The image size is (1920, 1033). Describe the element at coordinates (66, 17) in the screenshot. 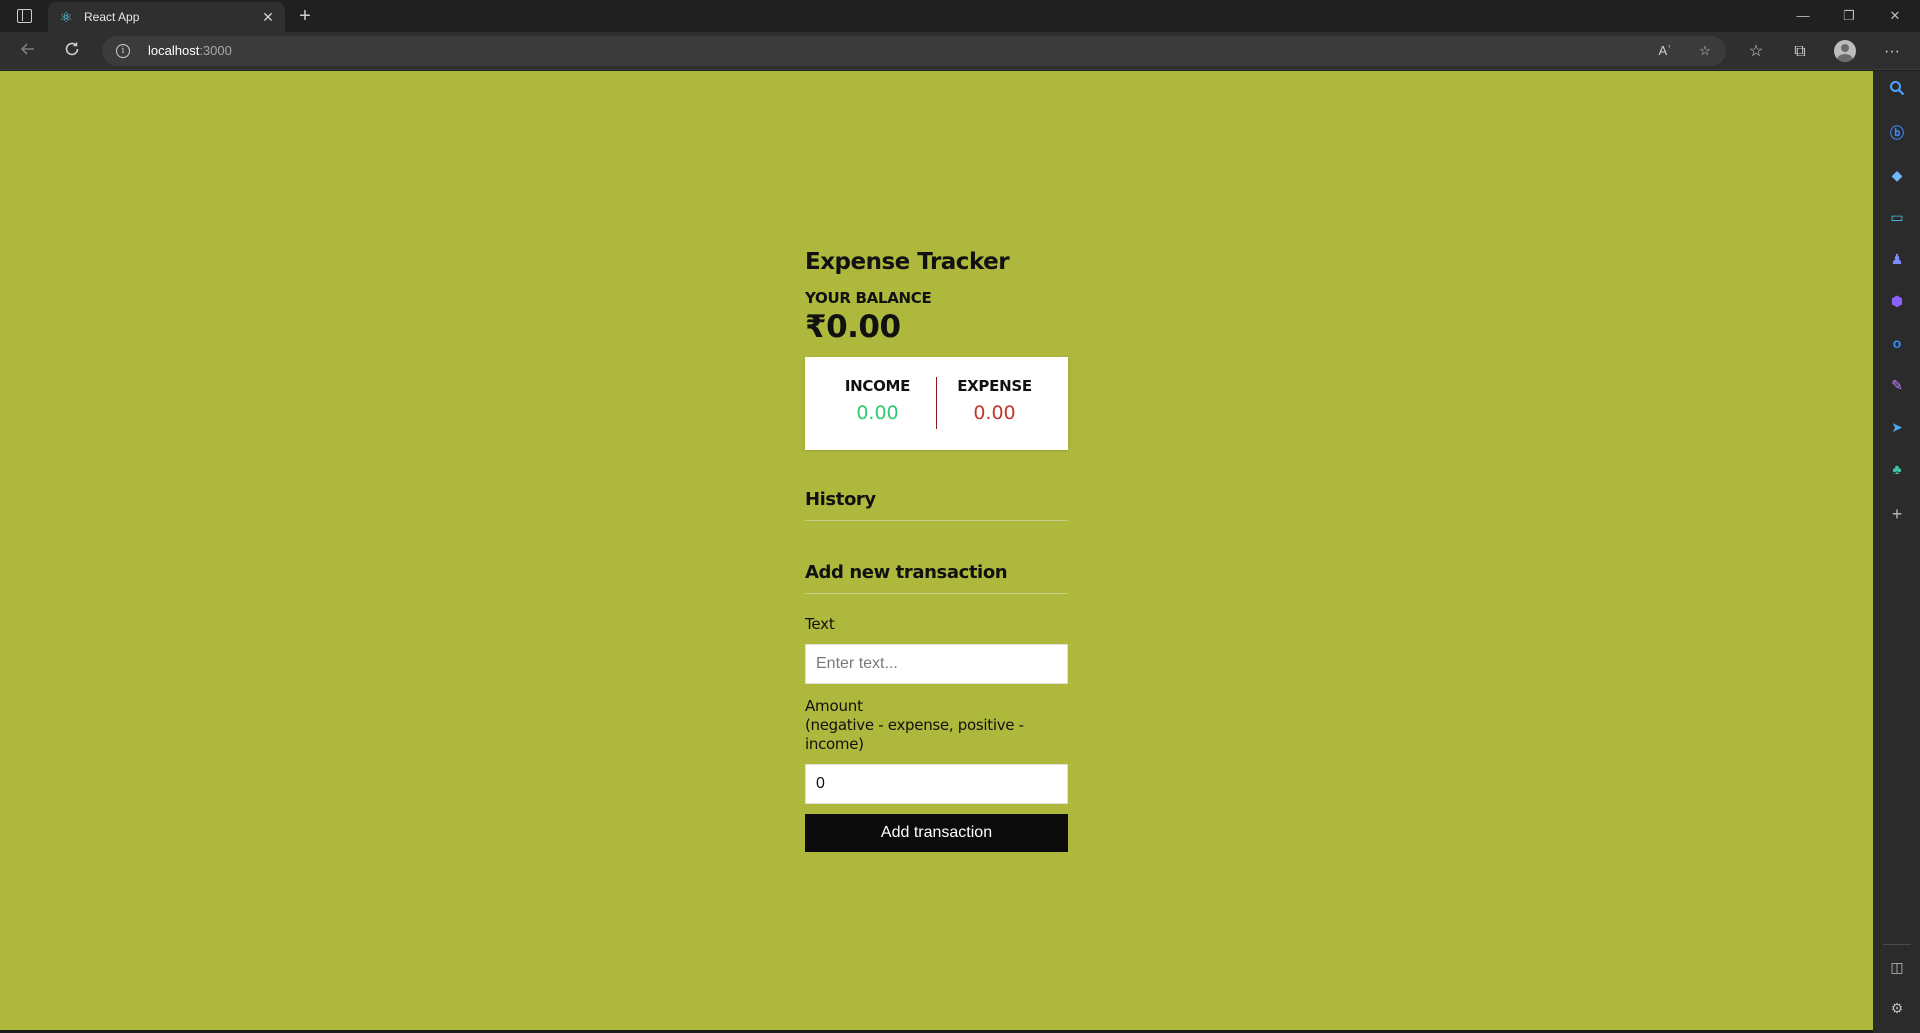

I see `react-favicon-icon: ⚛` at that location.